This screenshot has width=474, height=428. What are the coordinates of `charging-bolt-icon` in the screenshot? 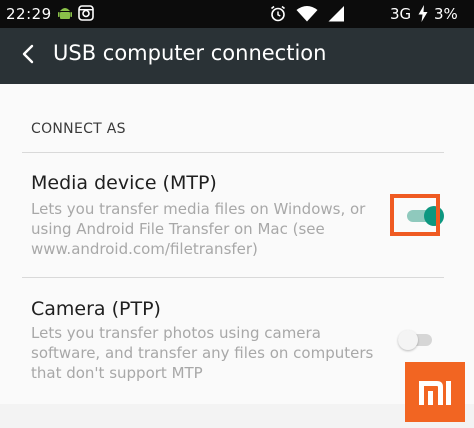 It's located at (423, 15).